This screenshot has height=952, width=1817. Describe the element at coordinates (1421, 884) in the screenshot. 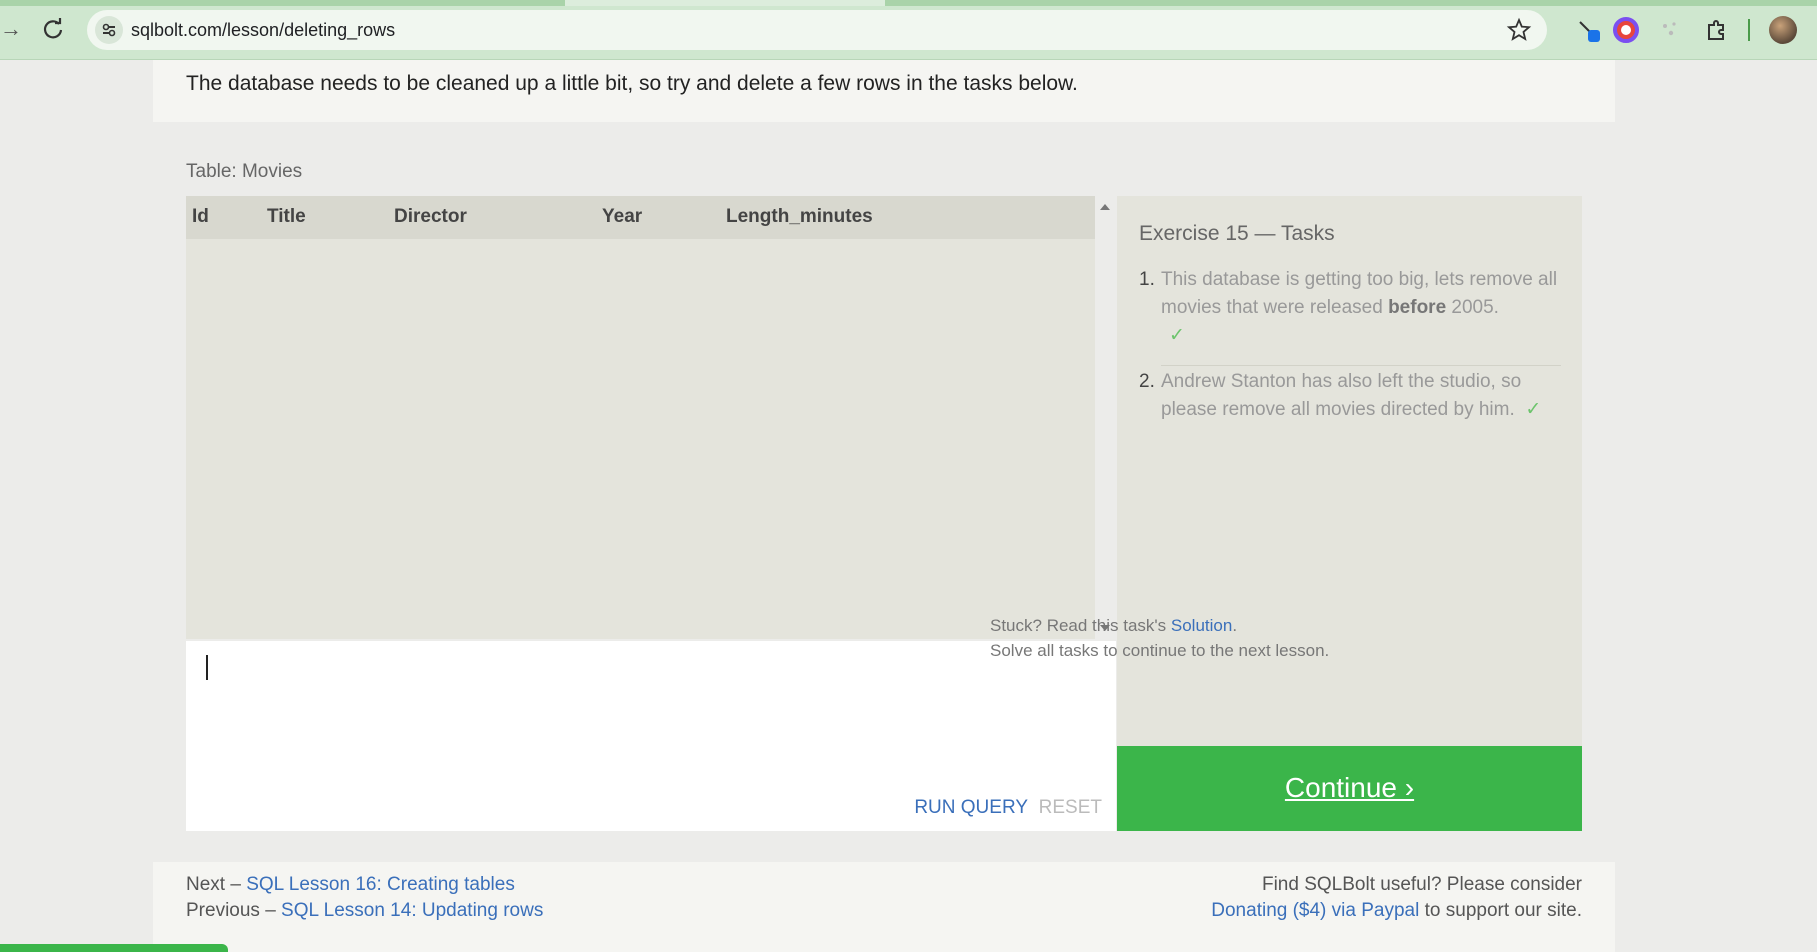

I see `support-text: Find SQLBolt useful? Please consider` at that location.